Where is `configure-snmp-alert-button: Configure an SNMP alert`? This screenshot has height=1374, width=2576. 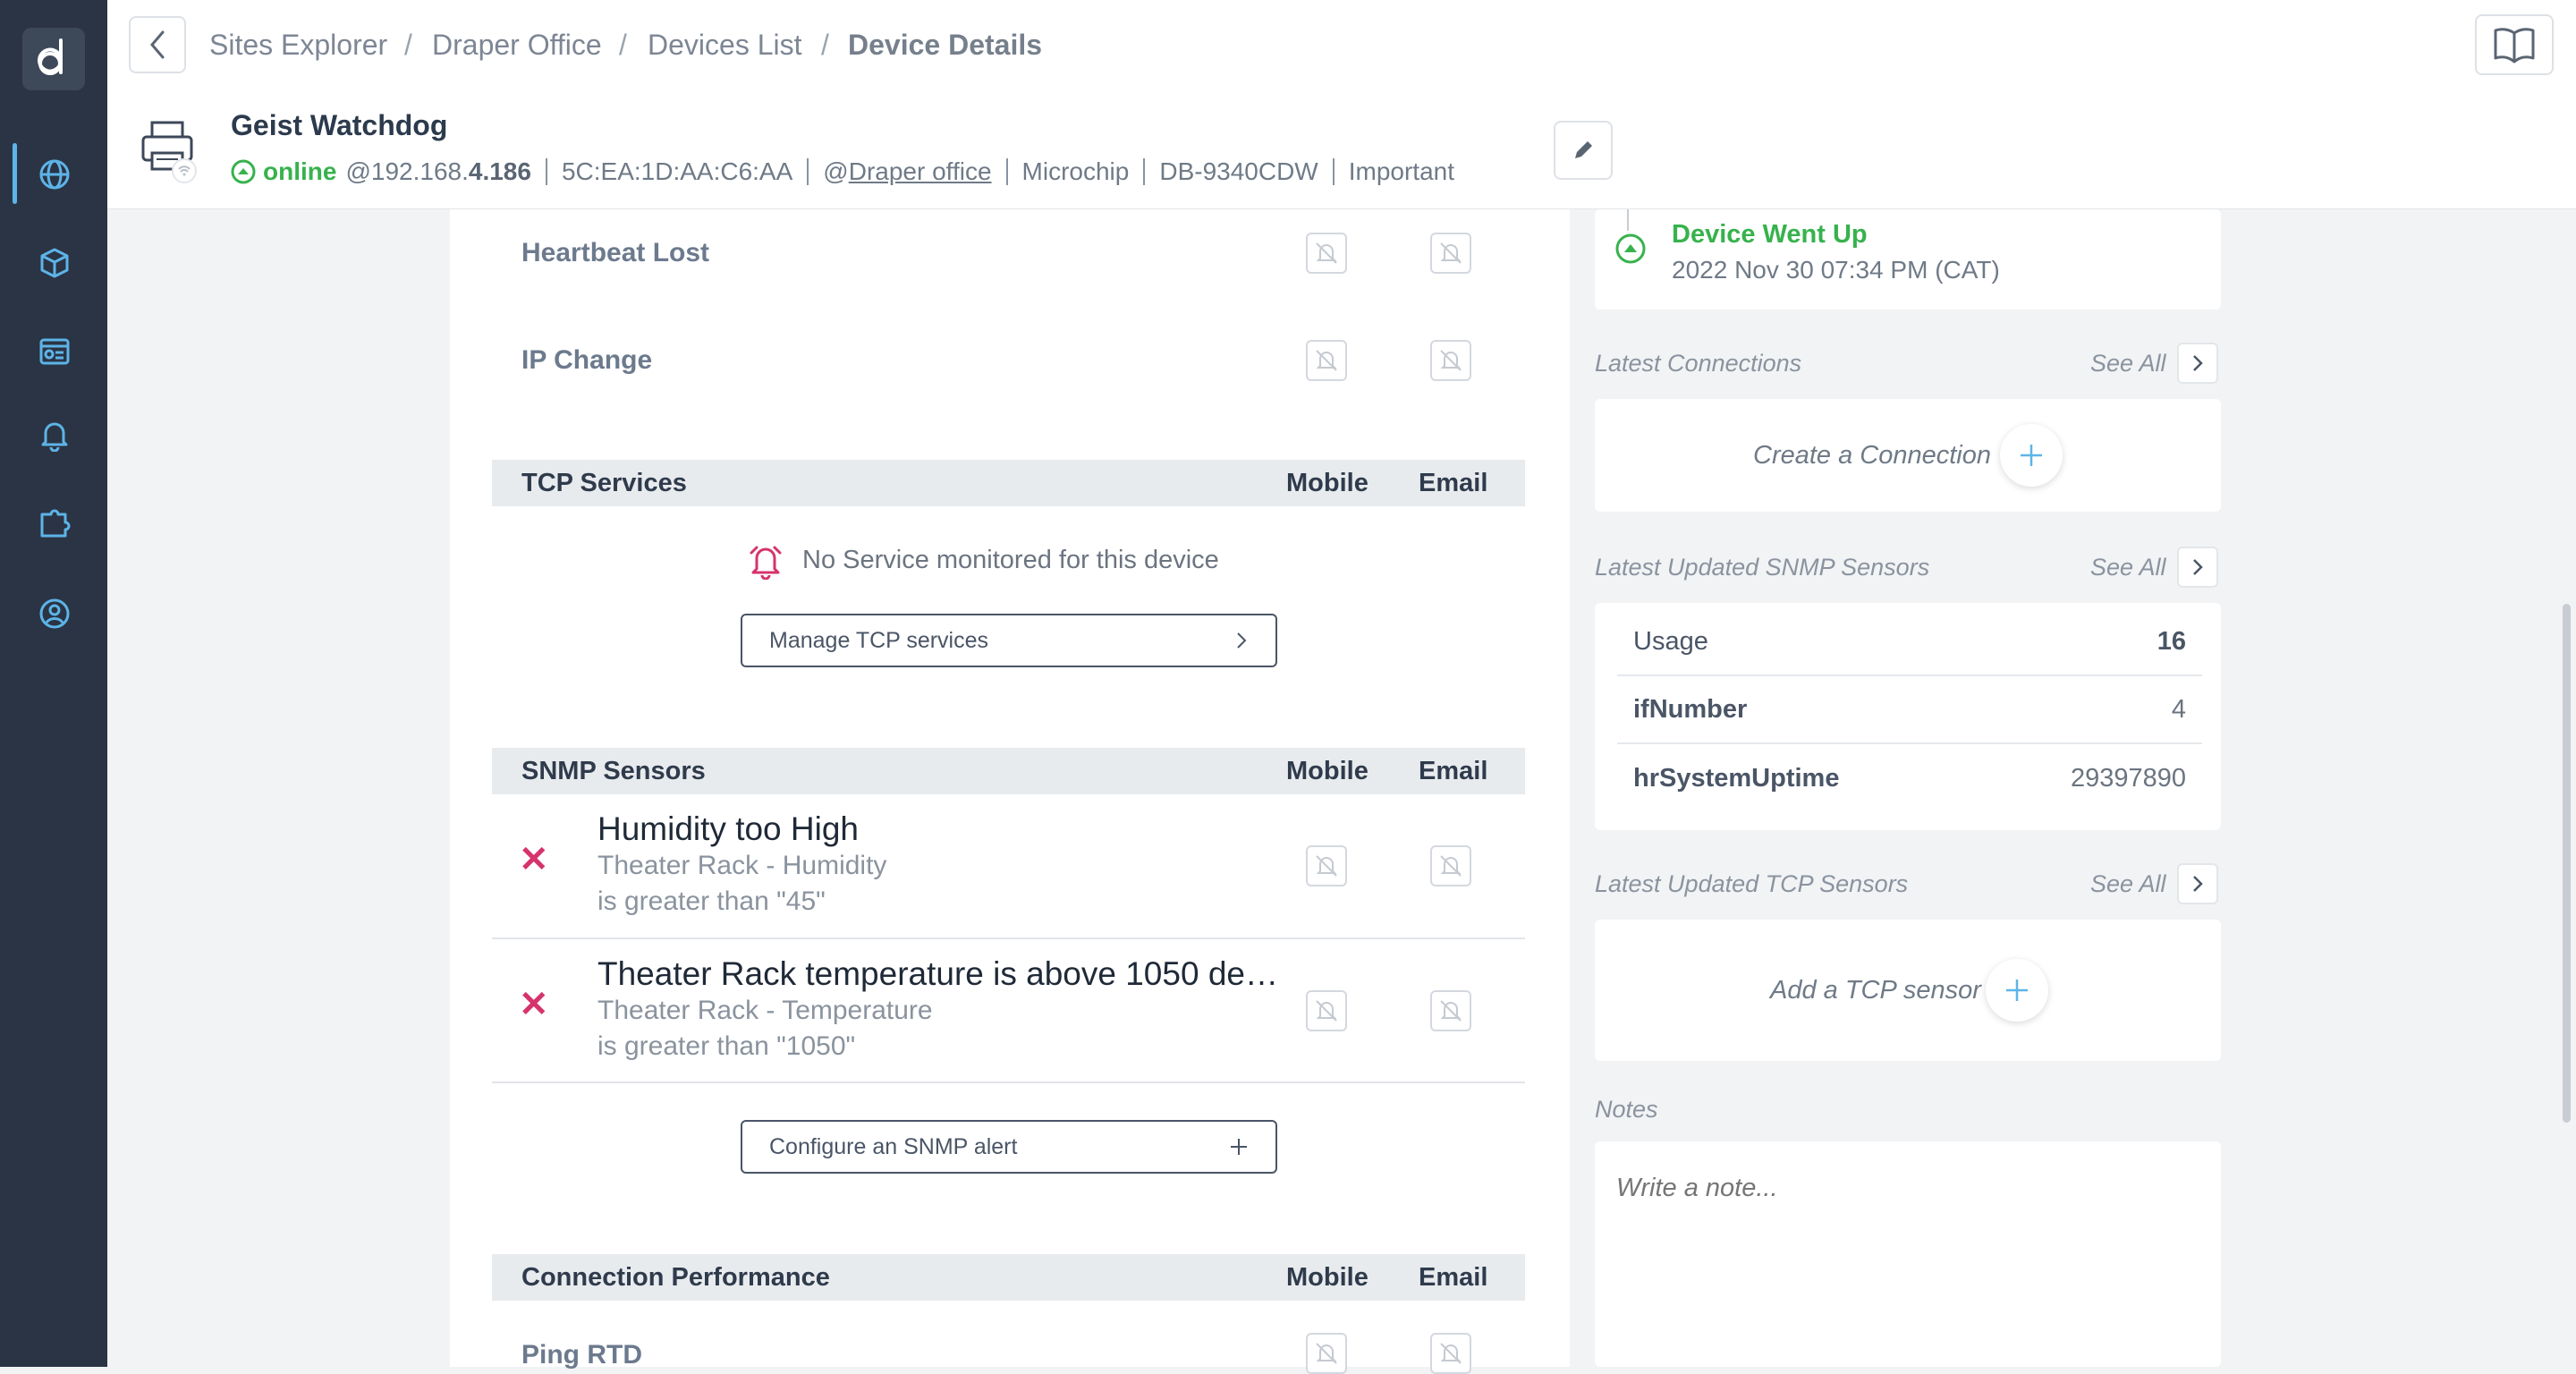
configure-snmp-alert-button: Configure an SNMP alert is located at coordinates (1009, 1147).